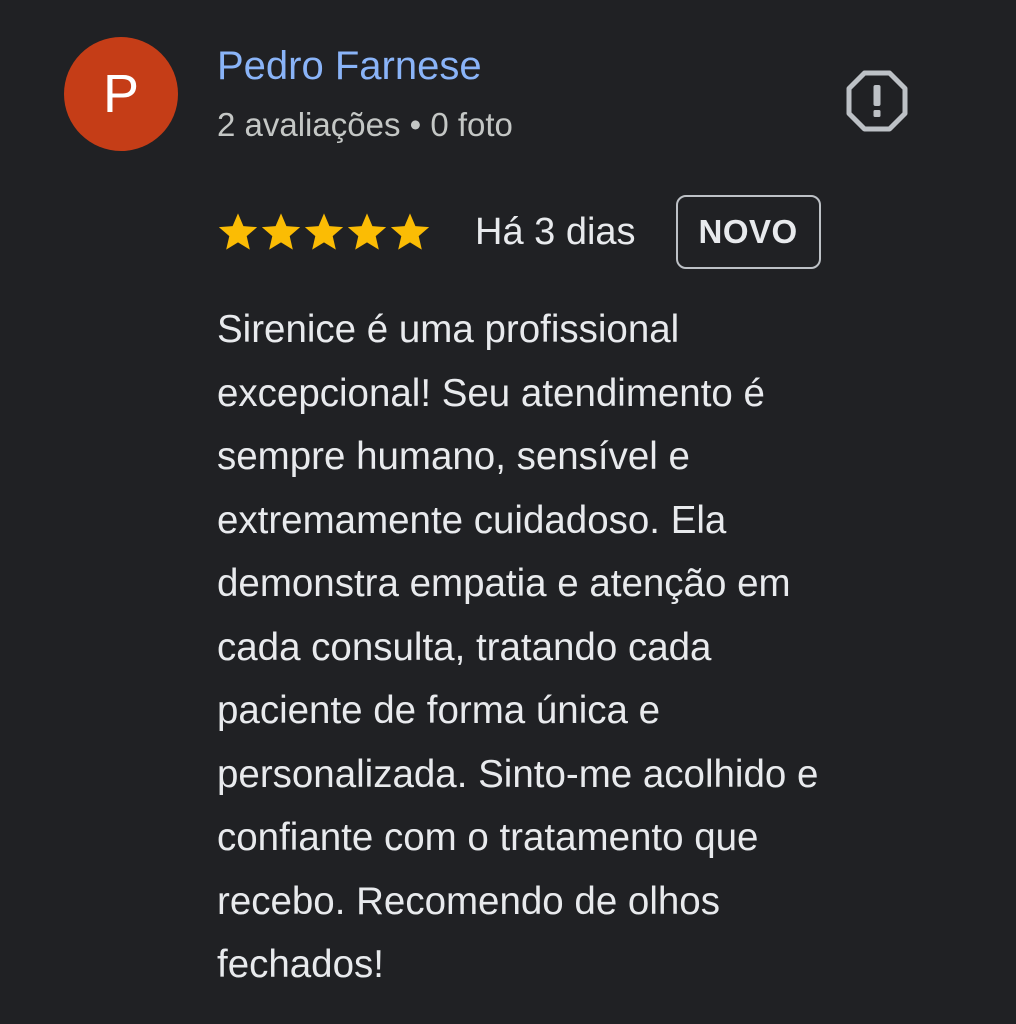 Image resolution: width=1016 pixels, height=1024 pixels. I want to click on avatar: P, so click(121, 94).